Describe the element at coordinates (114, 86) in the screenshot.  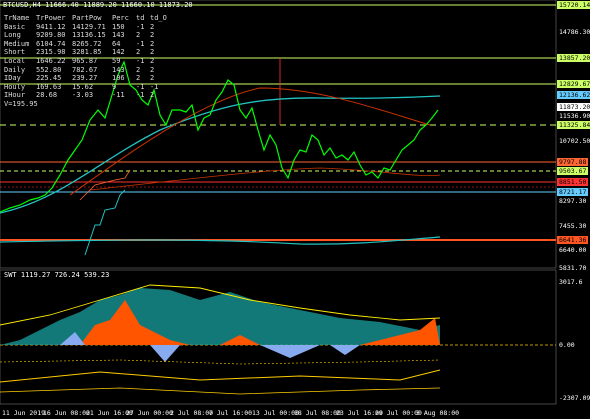
I see `table-cell: 9` at that location.